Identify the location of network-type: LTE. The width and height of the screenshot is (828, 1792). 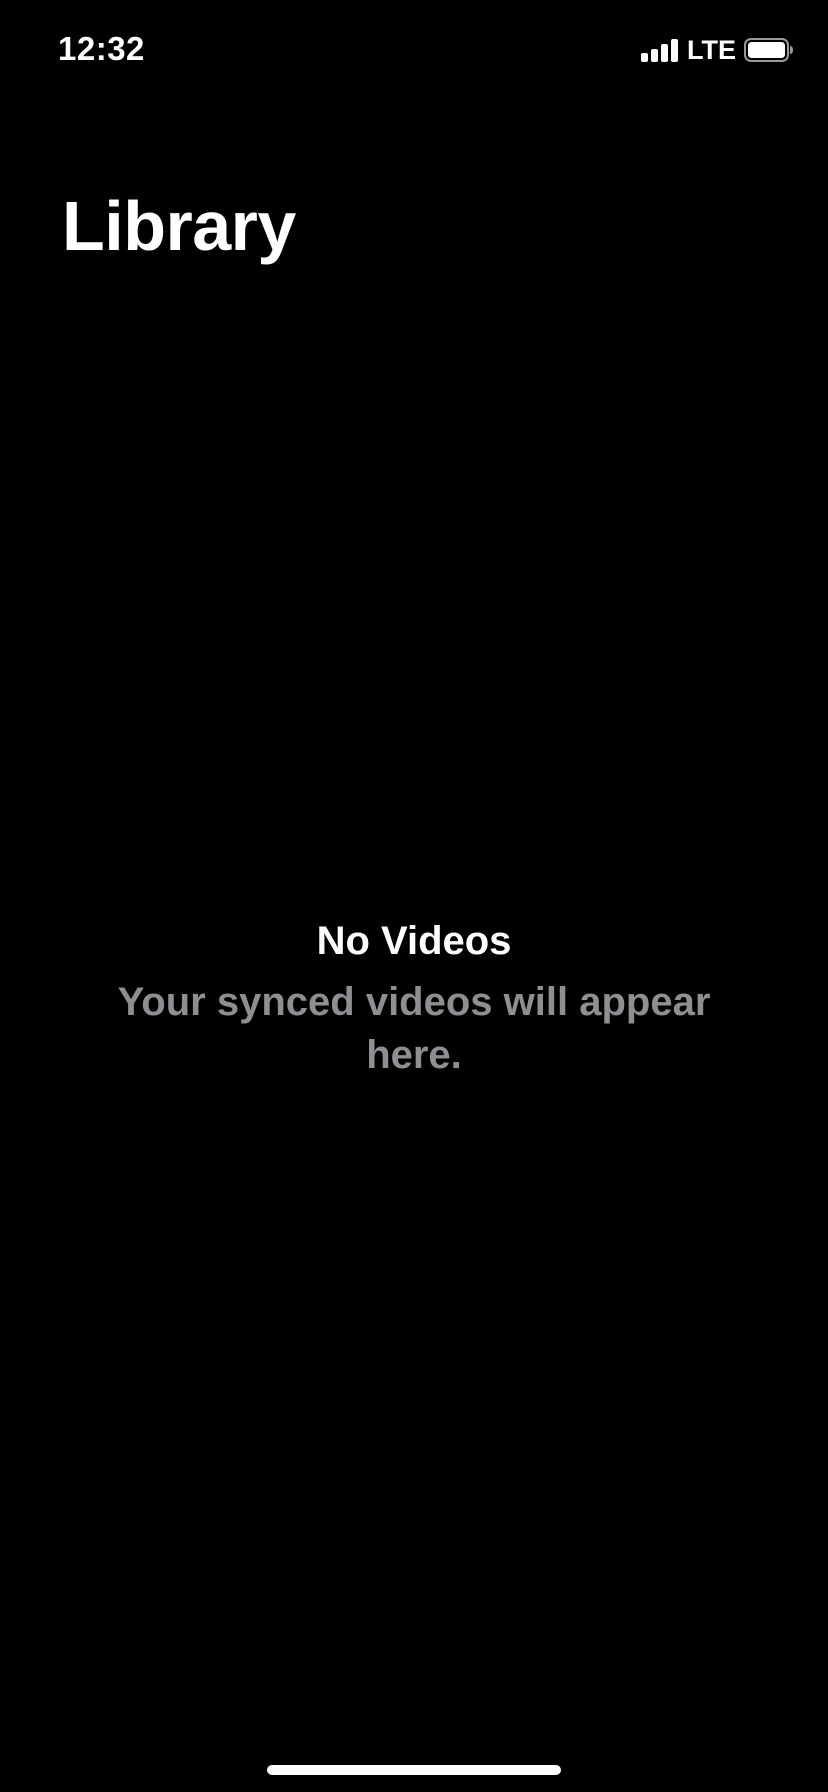
(711, 50).